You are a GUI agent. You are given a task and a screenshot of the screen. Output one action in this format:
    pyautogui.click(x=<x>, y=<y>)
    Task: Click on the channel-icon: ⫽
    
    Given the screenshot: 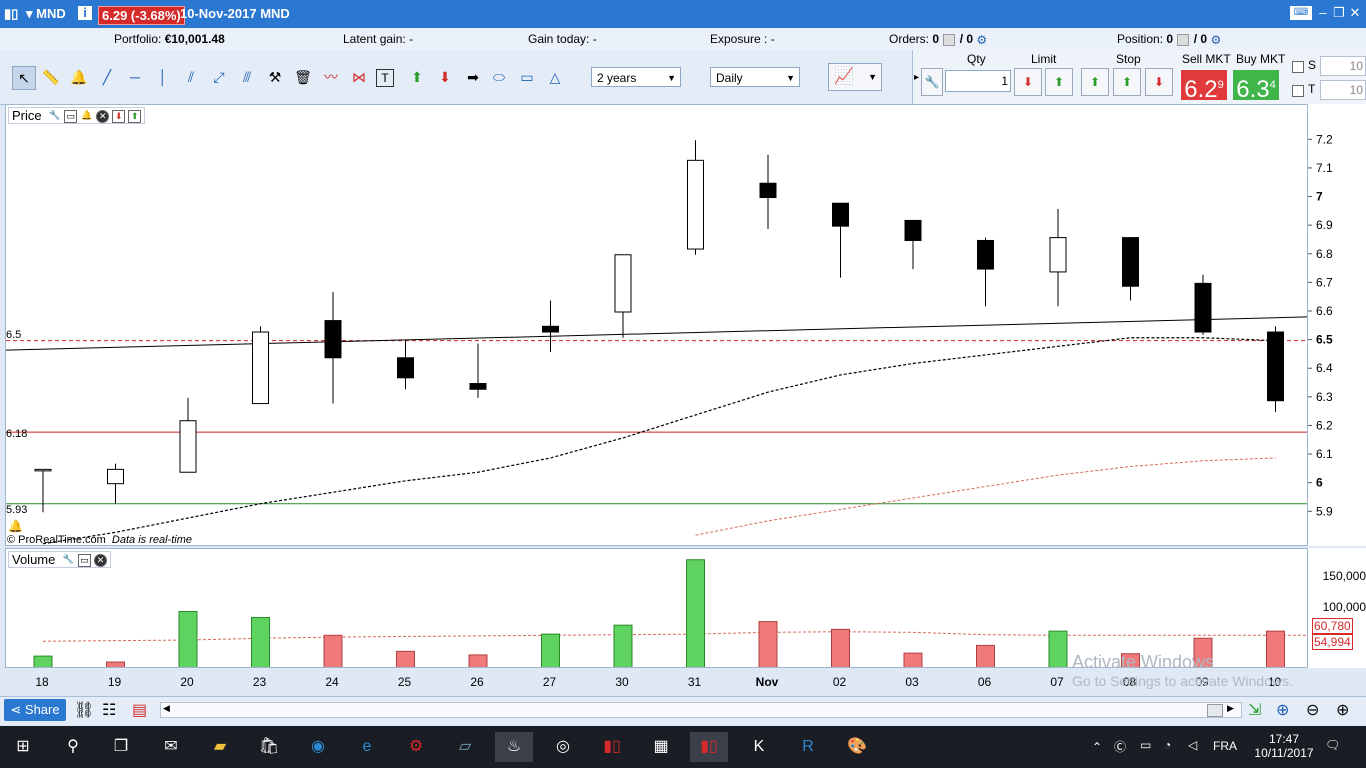 What is the action you would take?
    pyautogui.click(x=191, y=77)
    